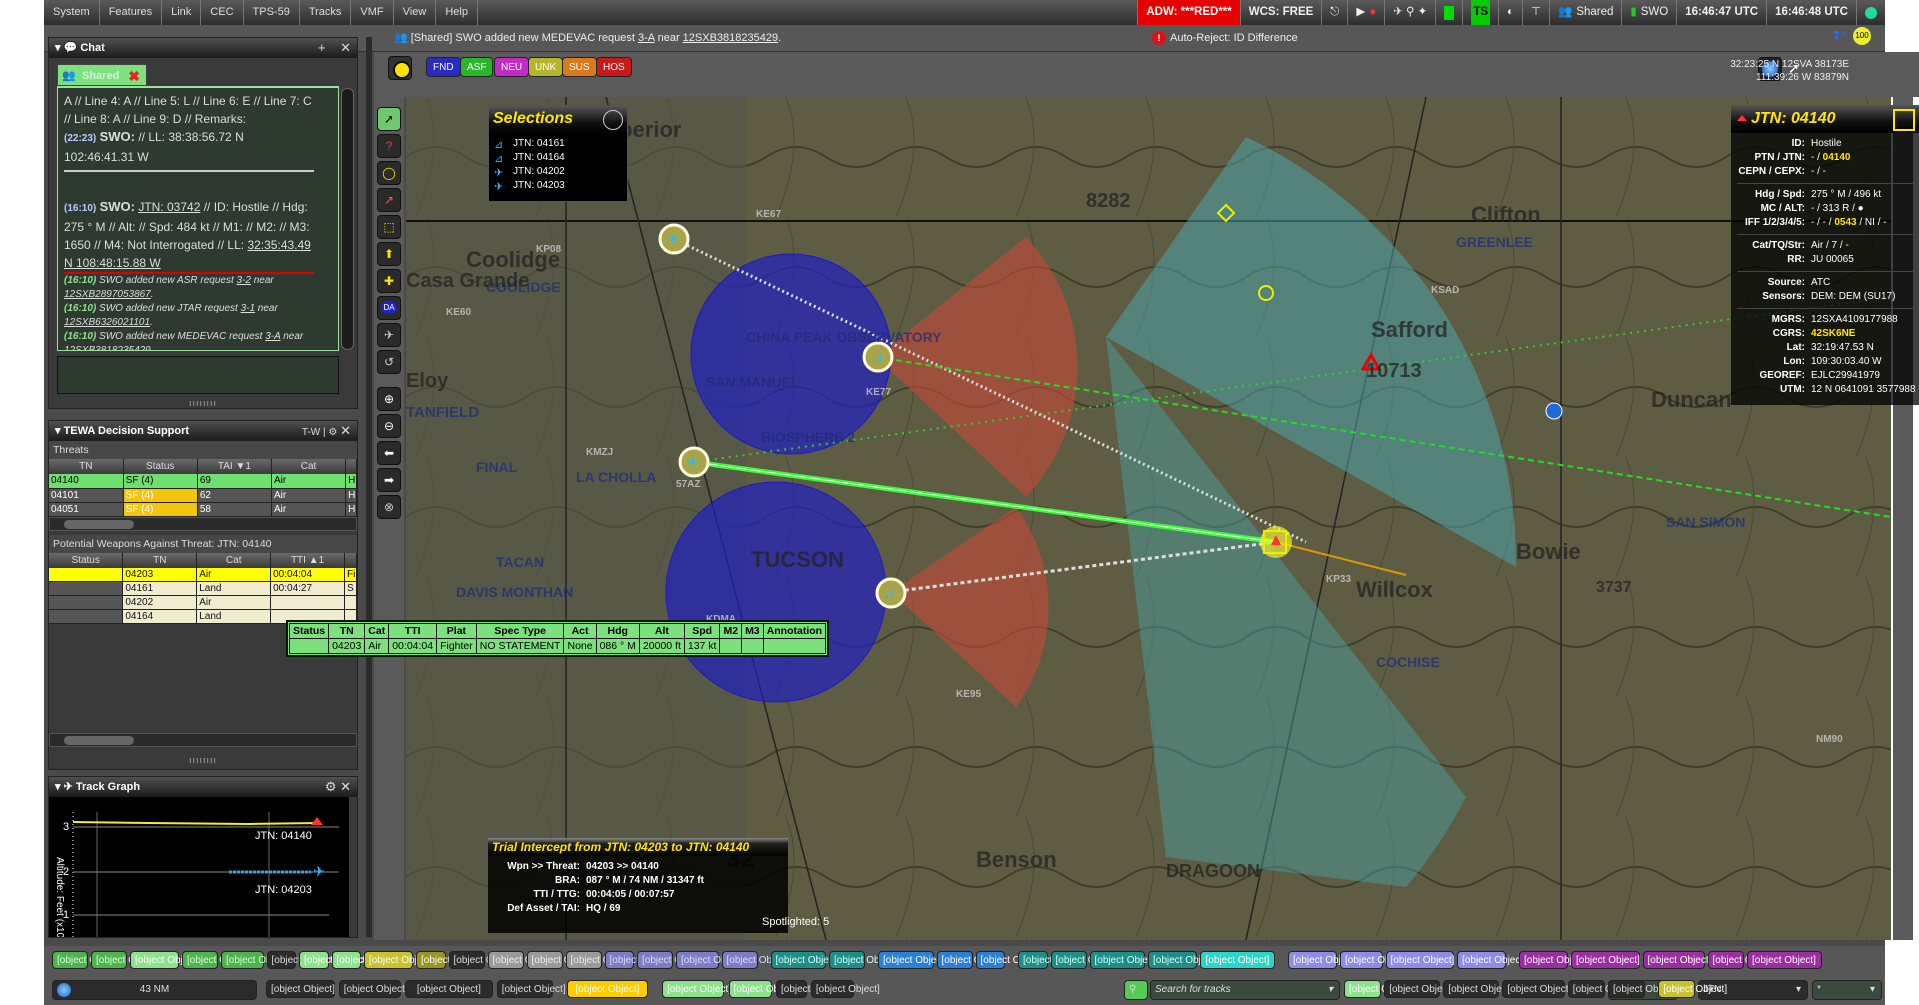  What do you see at coordinates (107, 294) in the screenshot?
I see `mgrs-link: 12SXB2897053867` at bounding box center [107, 294].